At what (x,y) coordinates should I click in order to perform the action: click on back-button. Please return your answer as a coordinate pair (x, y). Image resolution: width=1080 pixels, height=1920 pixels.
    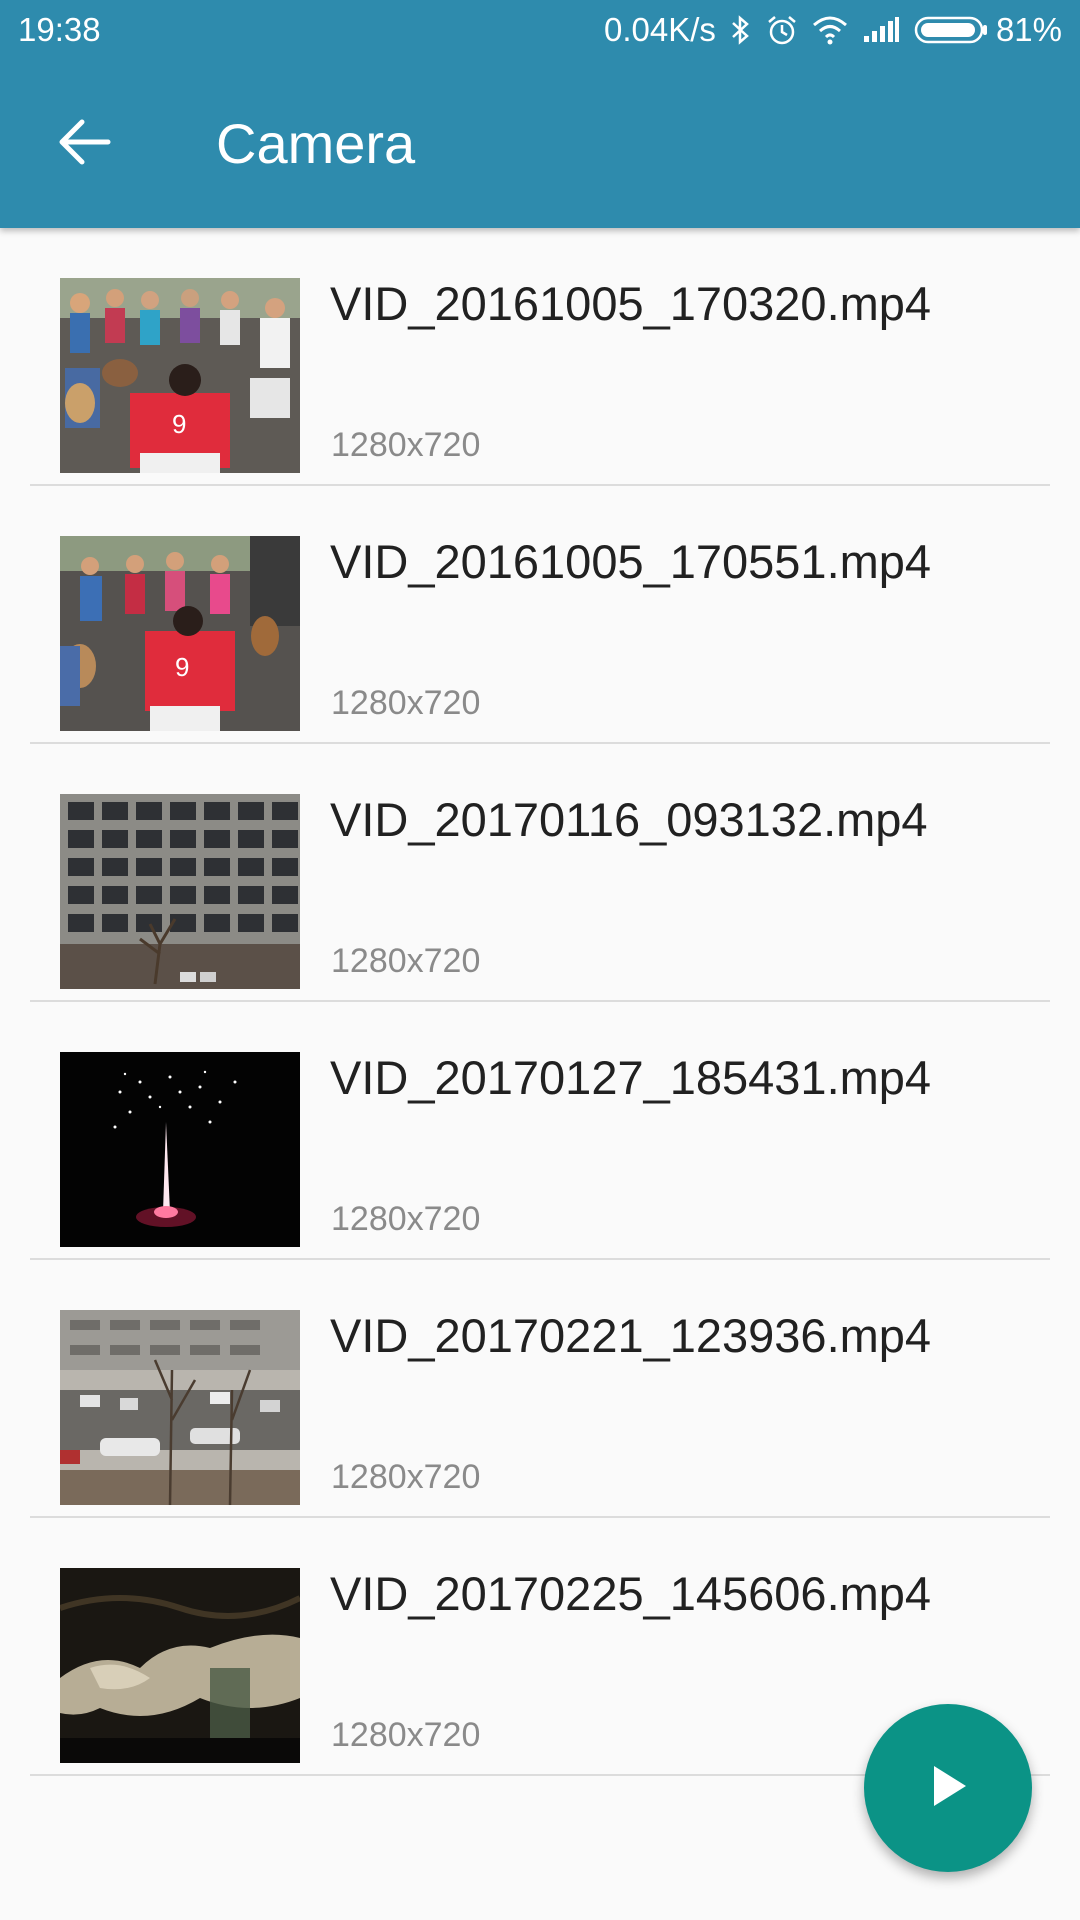
    Looking at the image, I should click on (84, 144).